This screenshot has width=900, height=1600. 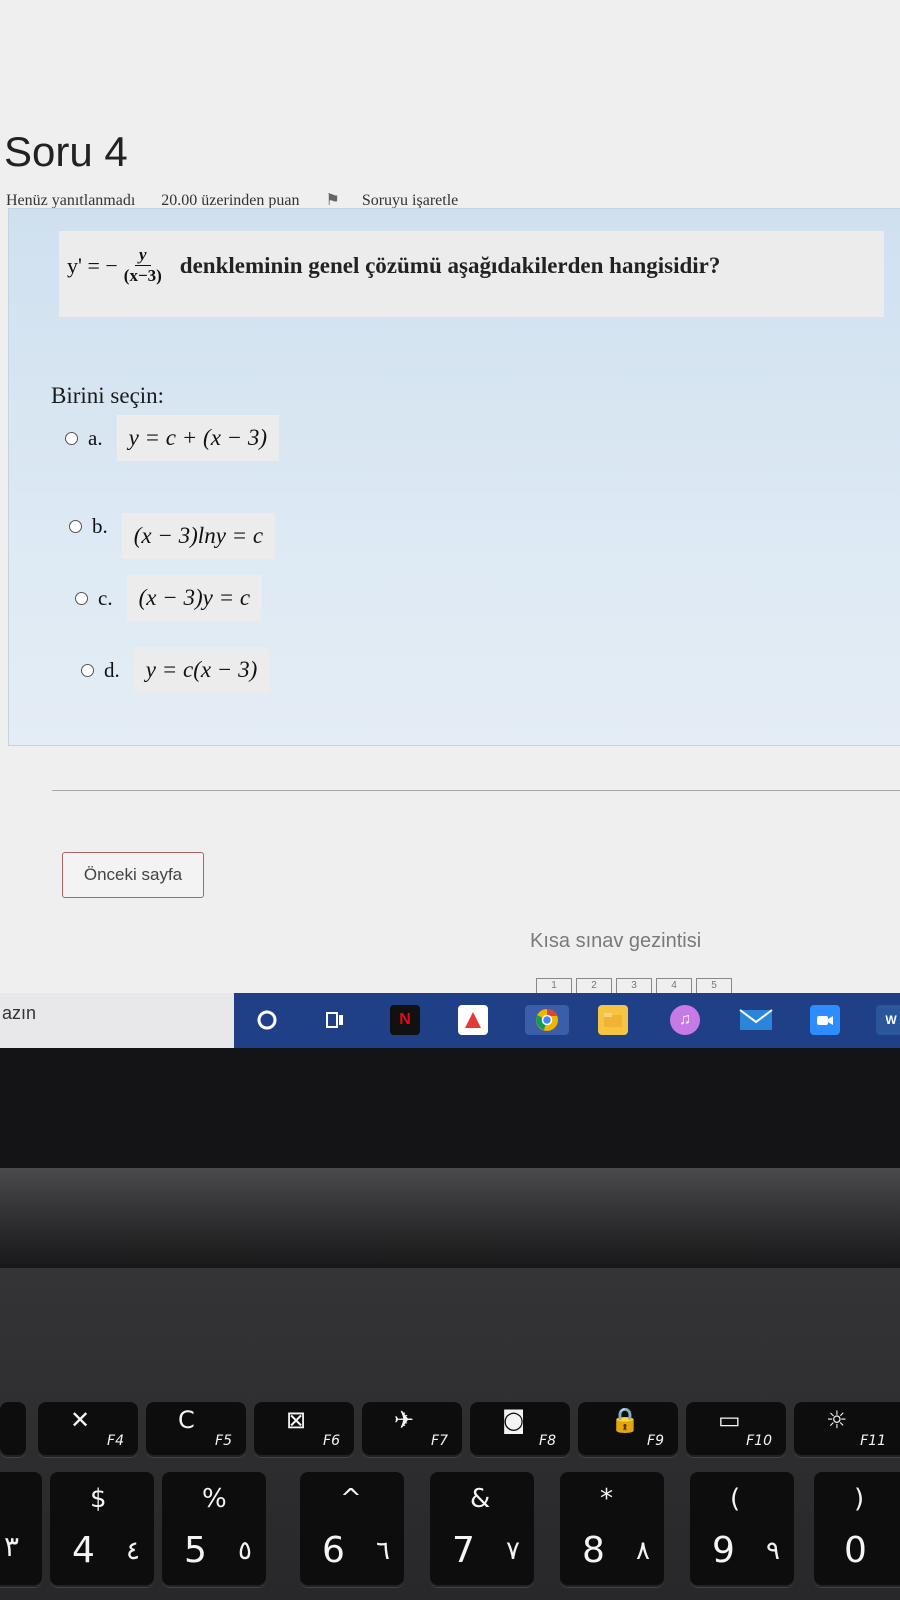 I want to click on key-f6: ⊠ F6, so click(x=304, y=1429).